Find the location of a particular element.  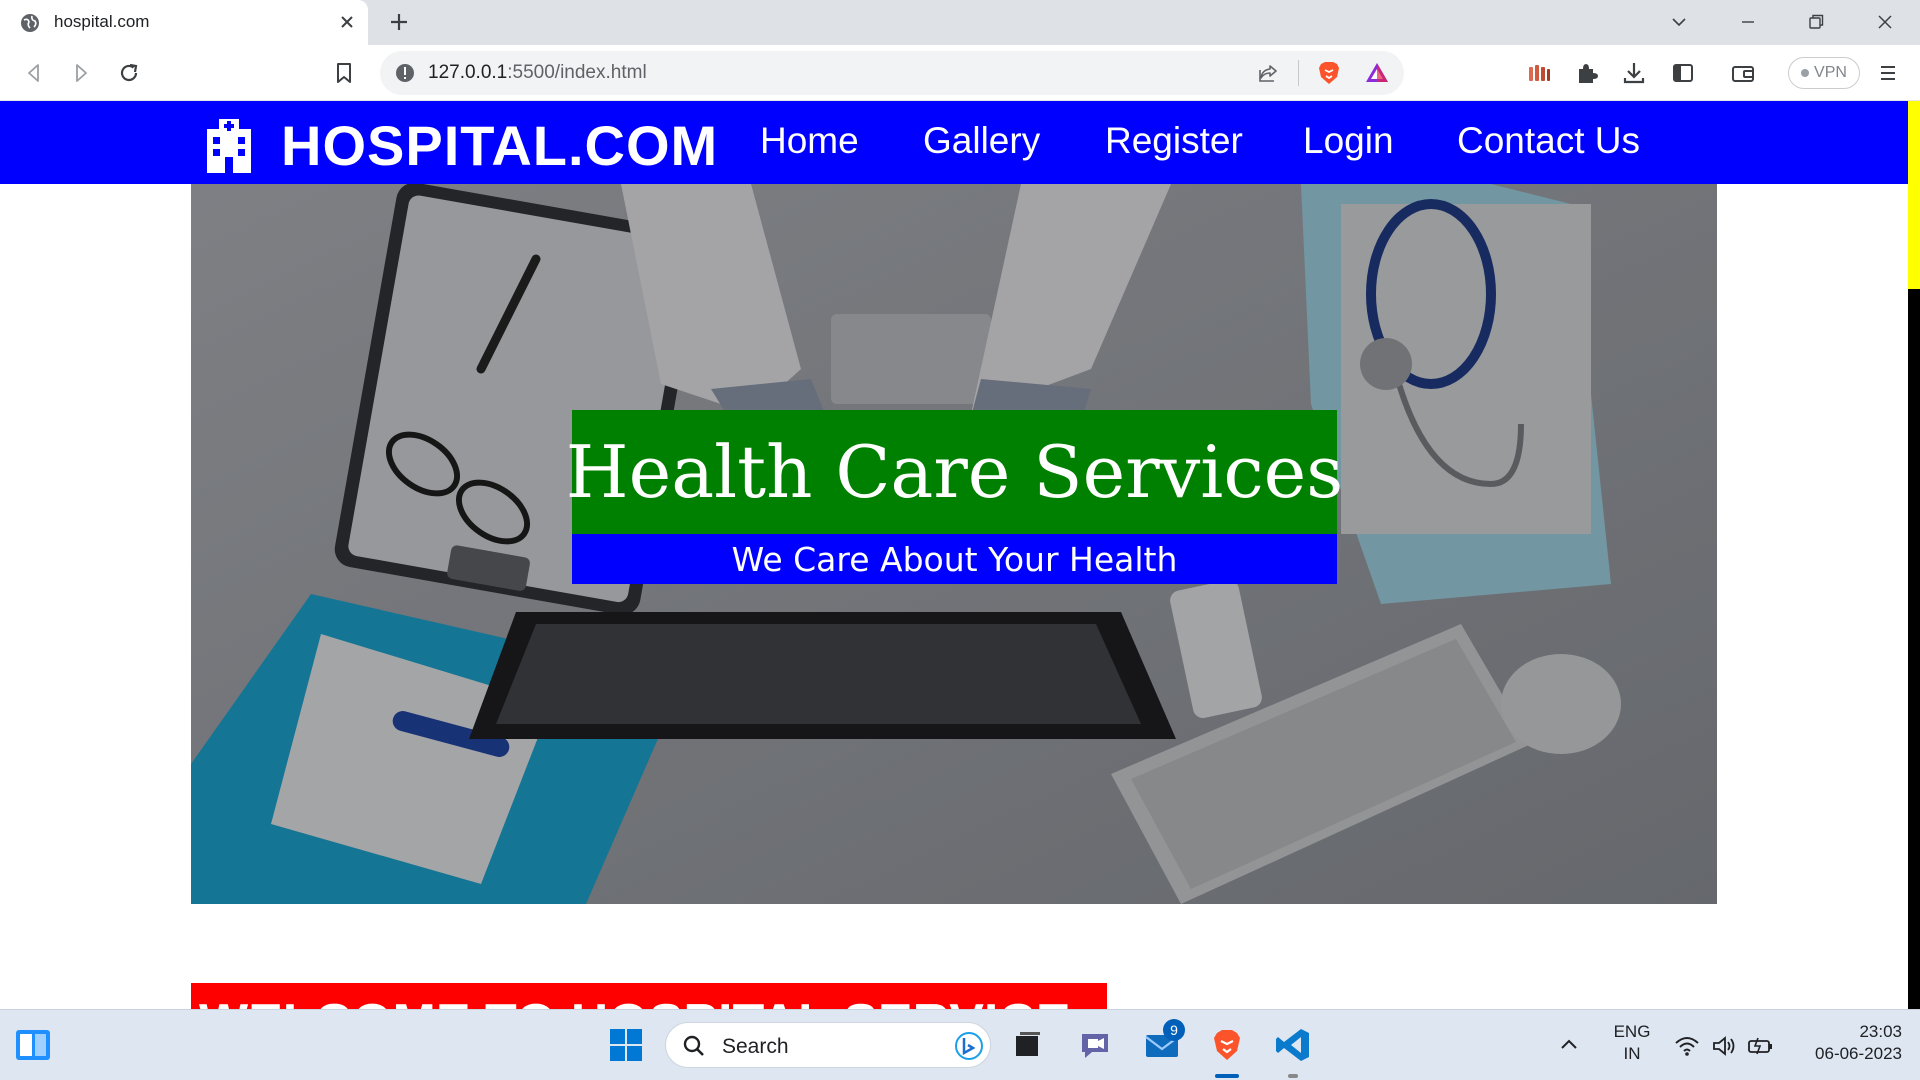

vpn-status-dot is located at coordinates (1805, 73).